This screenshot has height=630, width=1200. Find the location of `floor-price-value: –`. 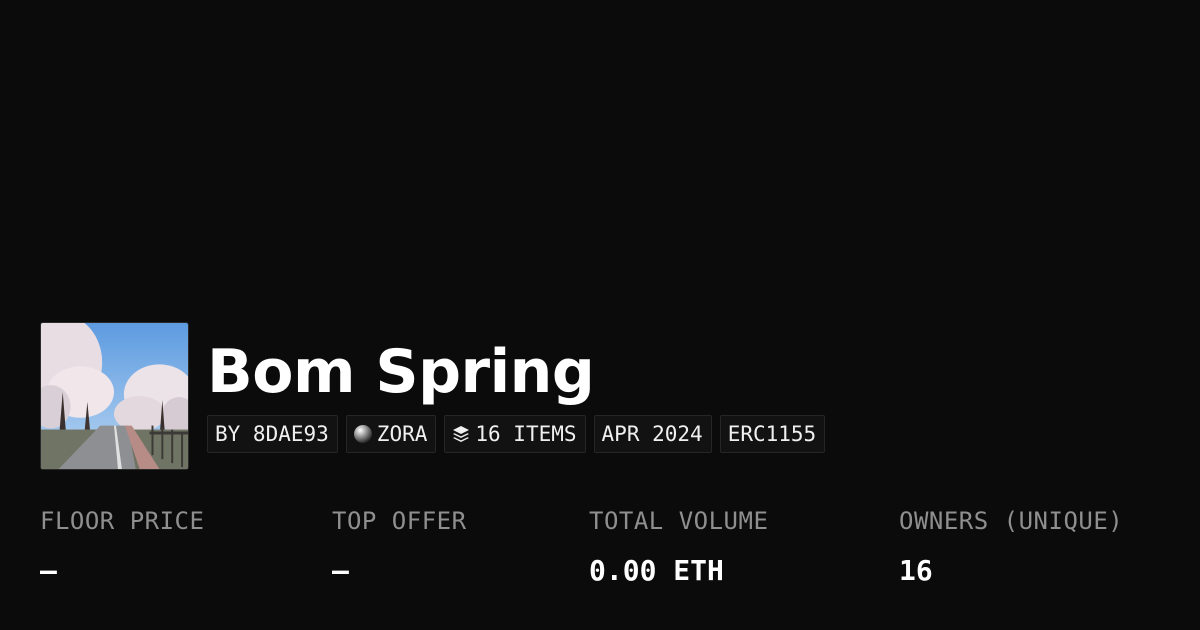

floor-price-value: – is located at coordinates (48, 570).